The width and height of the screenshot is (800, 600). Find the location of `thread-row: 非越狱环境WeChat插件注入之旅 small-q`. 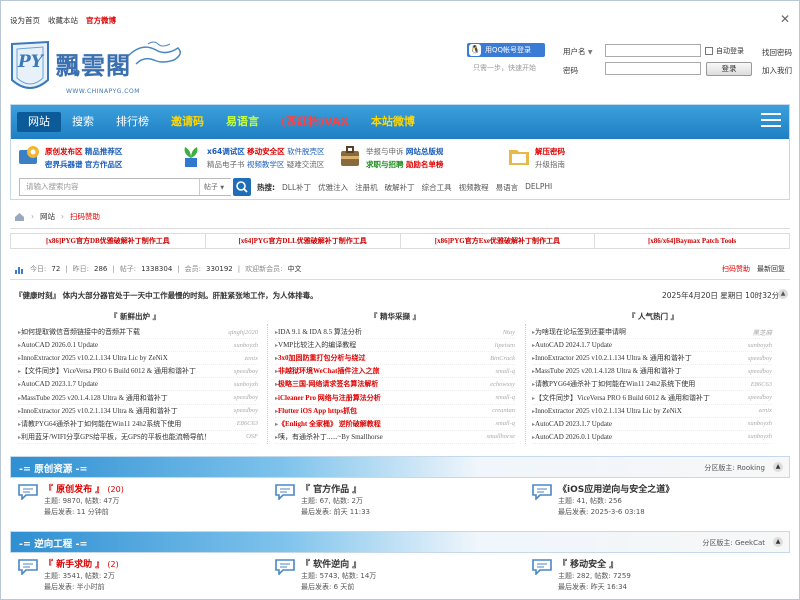

thread-row: 非越狱环境WeChat插件注入之旅 small-q is located at coordinates (395, 372).